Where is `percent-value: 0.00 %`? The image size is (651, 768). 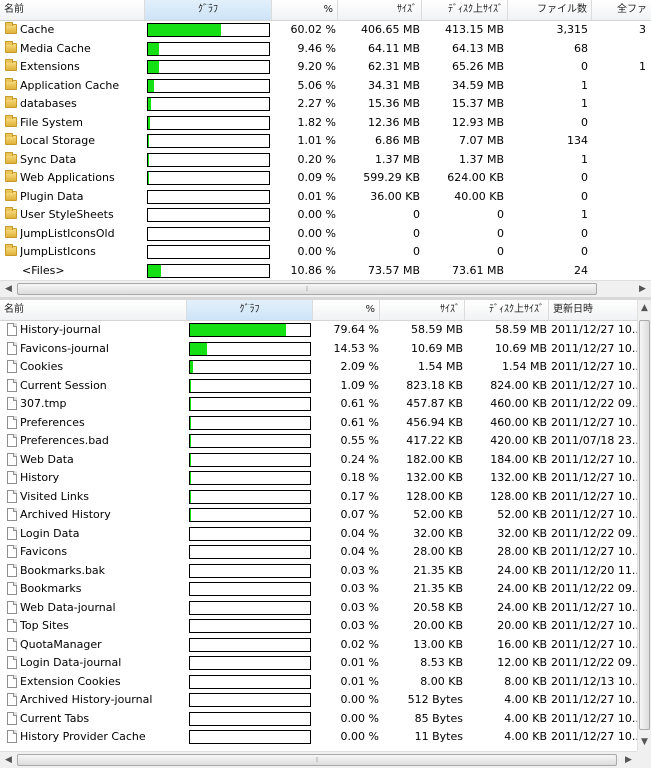
percent-value: 0.00 % is located at coordinates (359, 718).